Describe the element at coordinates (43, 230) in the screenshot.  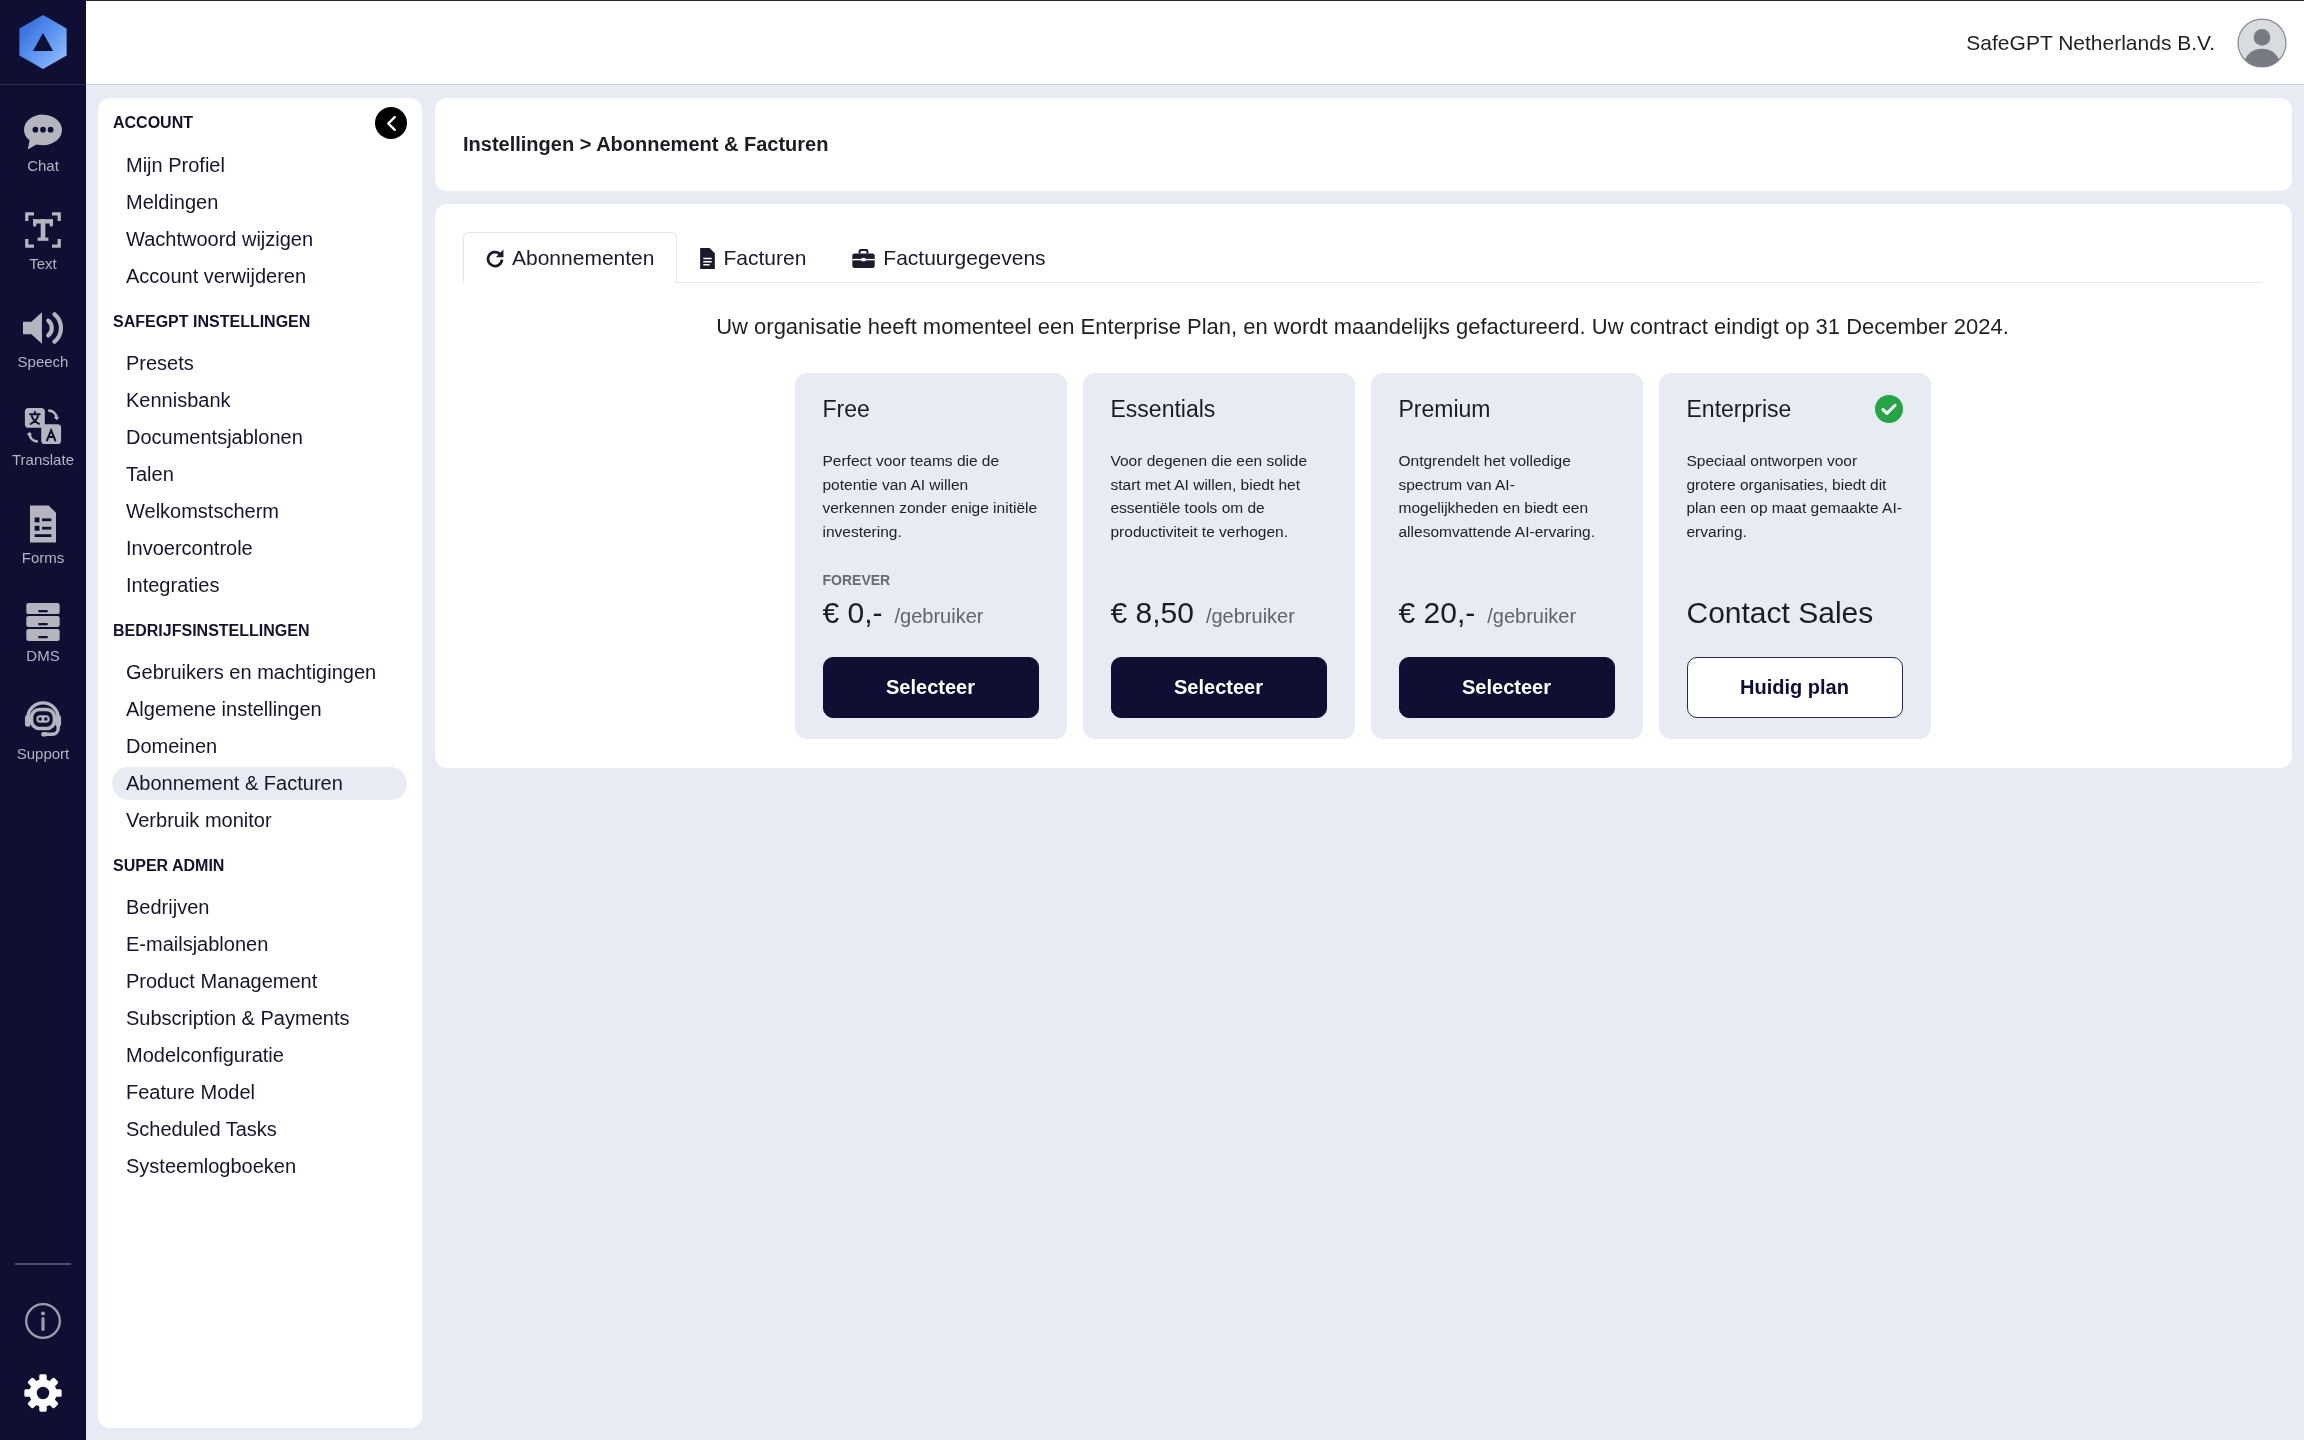
I see `text-frame-icon` at that location.